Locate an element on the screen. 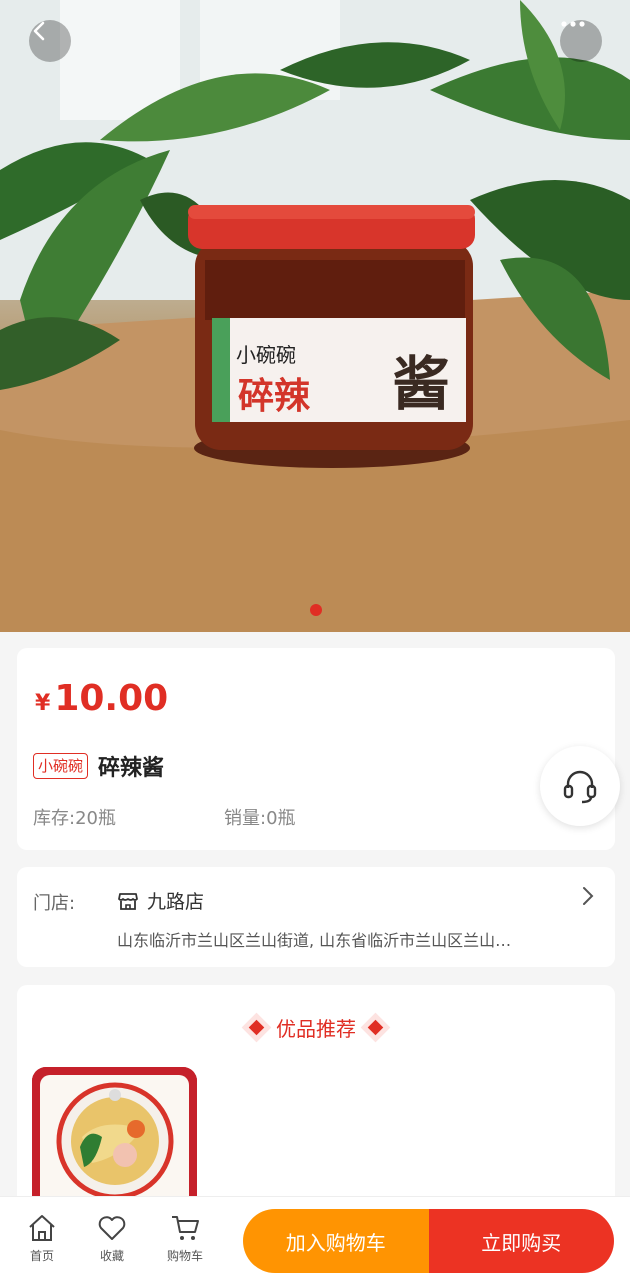 This screenshot has height=1280, width=630. tab-home: 首页 is located at coordinates (42, 1238).